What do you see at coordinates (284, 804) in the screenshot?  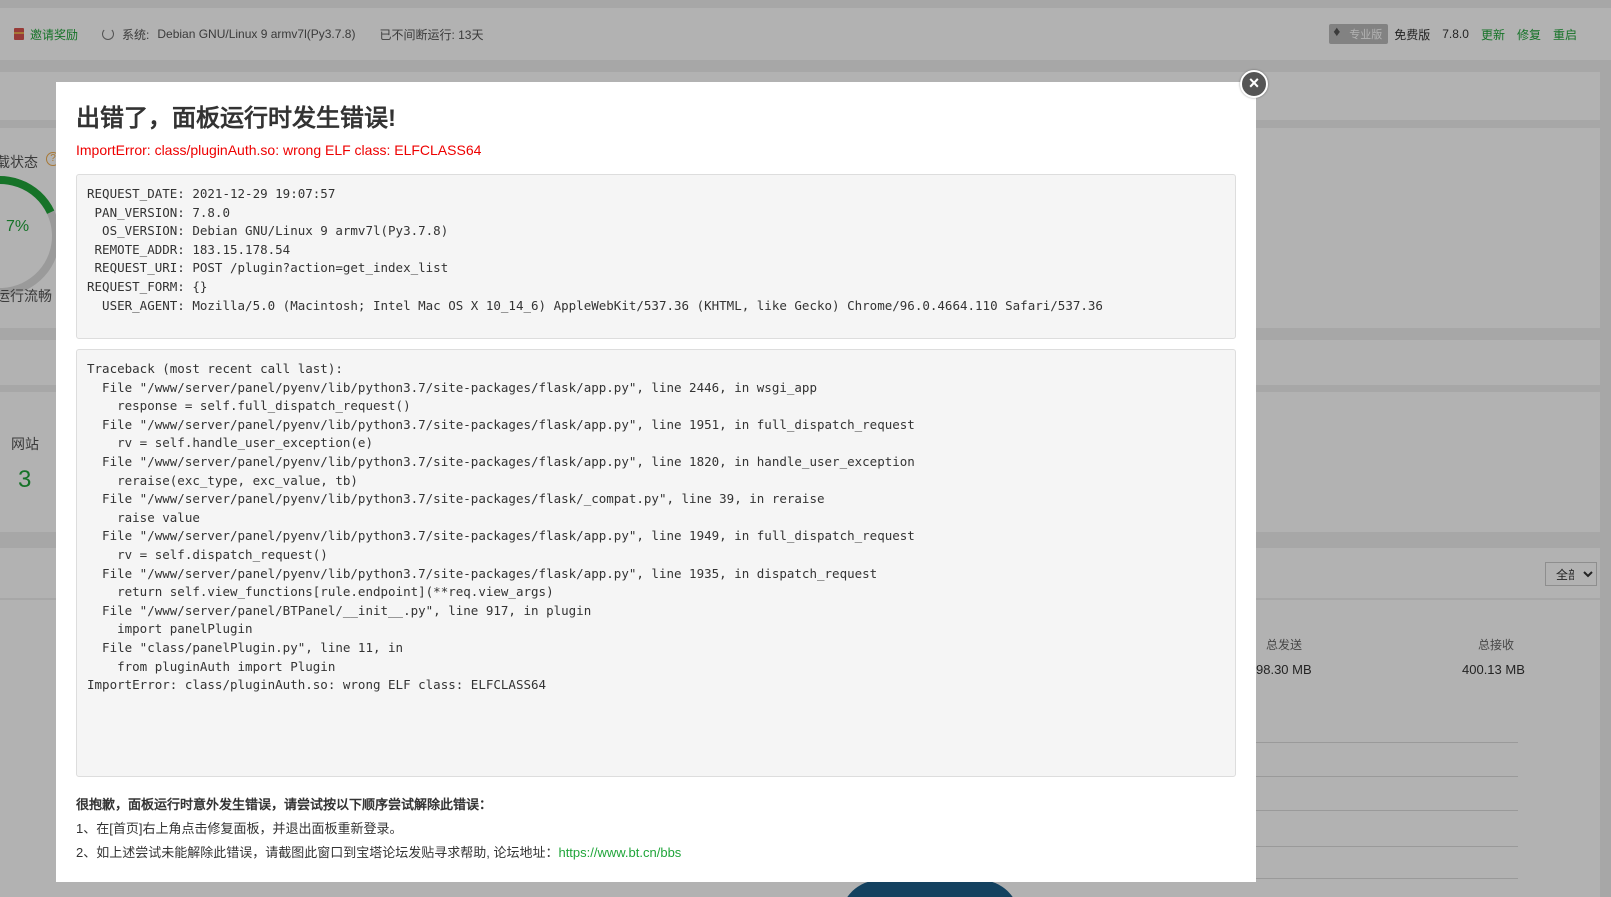 I see `tips-title: 很抱歉，面板运行时意外发生错误，请尝试按以下顺序尝试解除此错误：` at bounding box center [284, 804].